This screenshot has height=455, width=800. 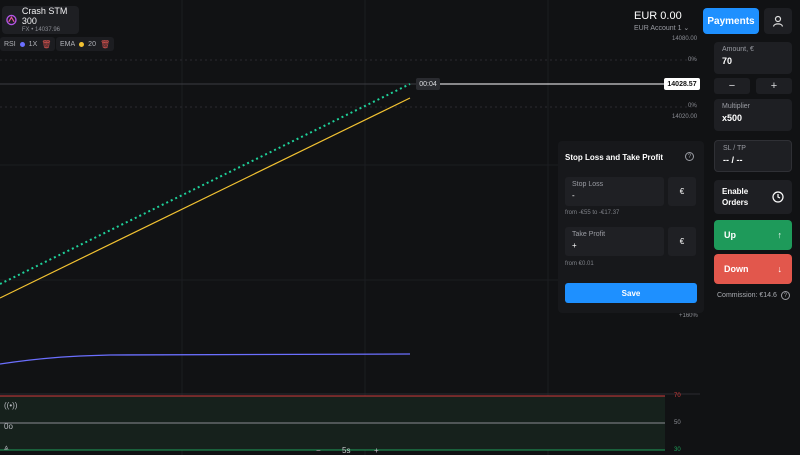 What do you see at coordinates (346, 450) in the screenshot?
I see `timeframe-label: 5s` at bounding box center [346, 450].